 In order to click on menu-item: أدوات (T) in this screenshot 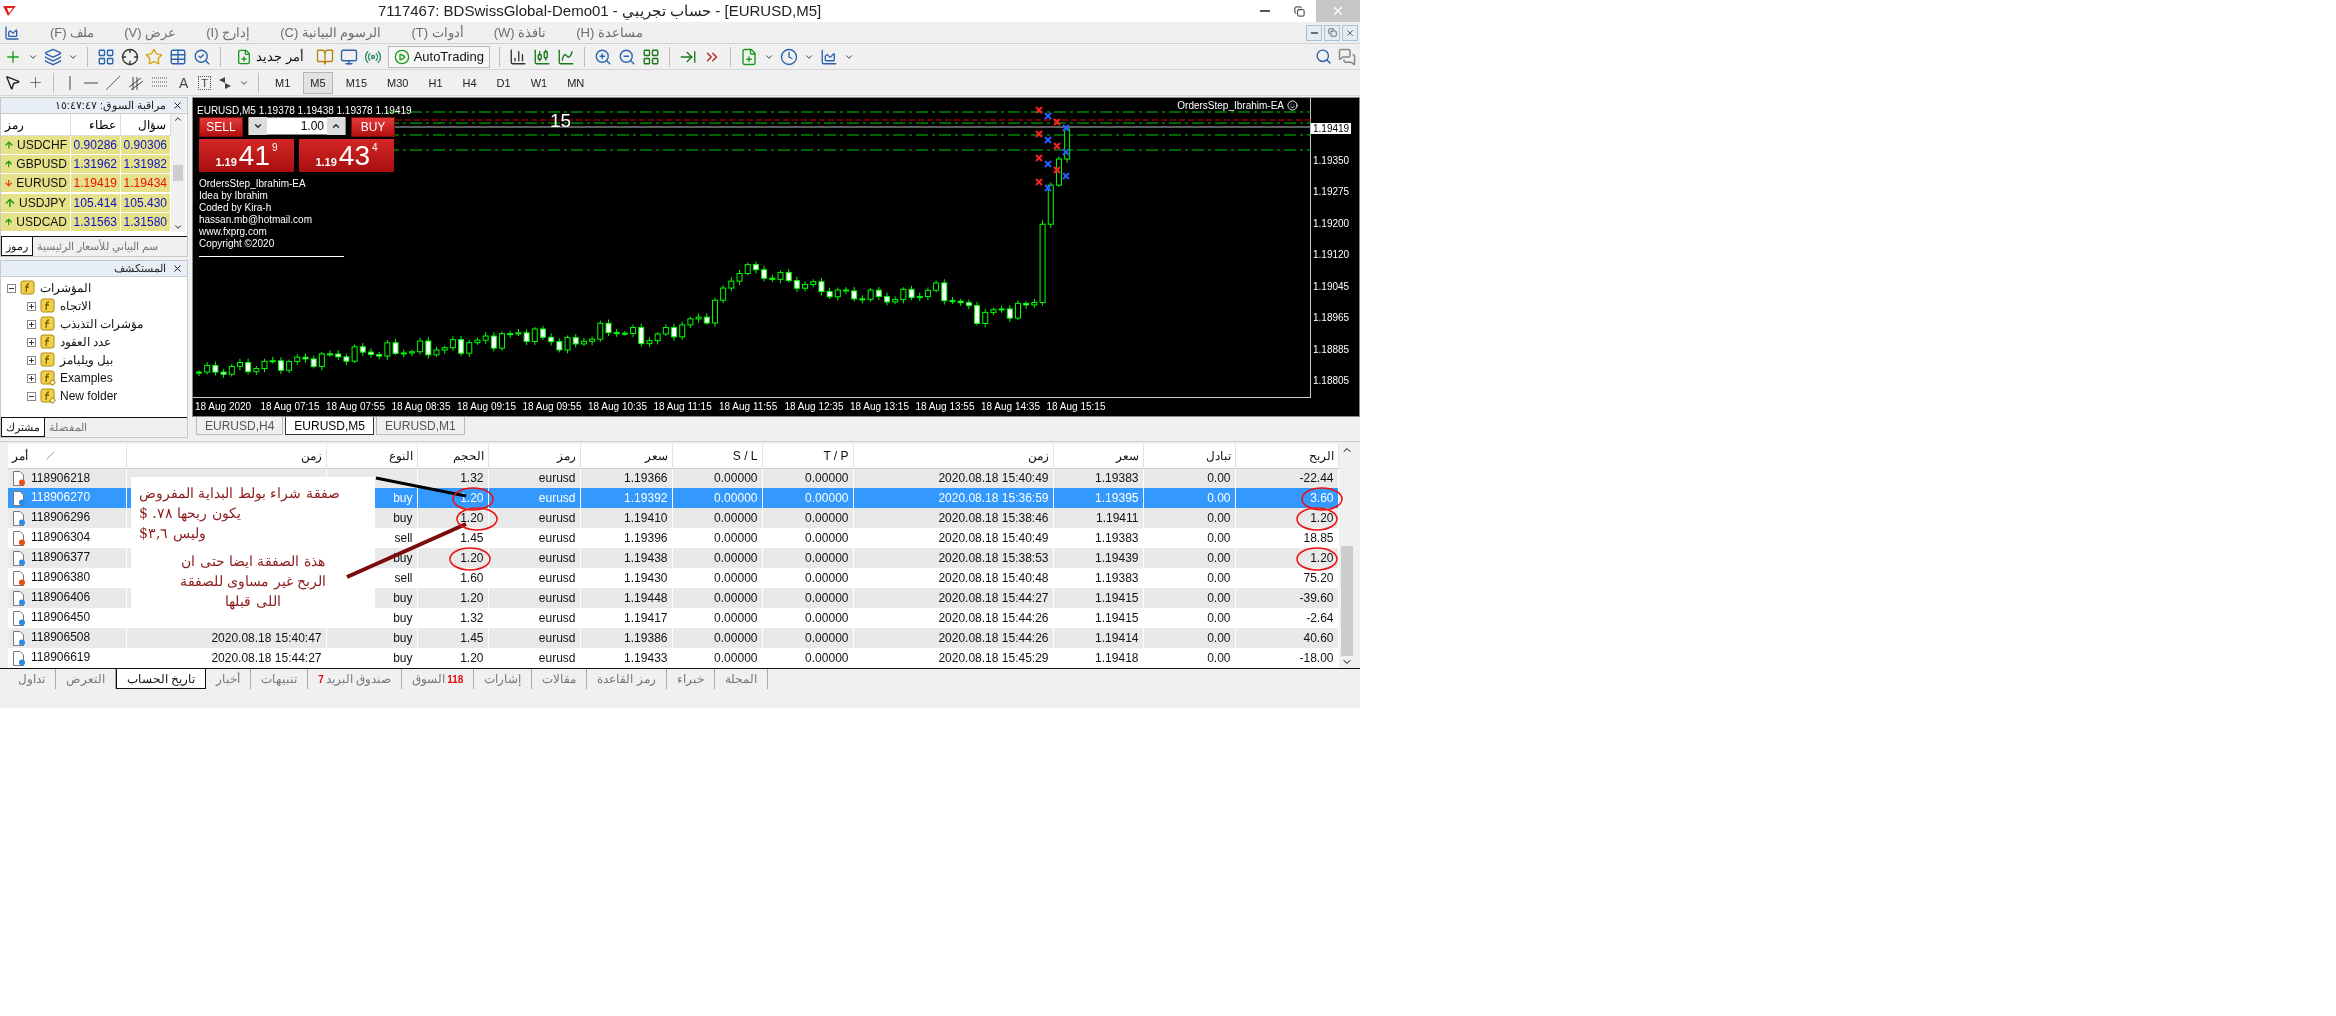, I will do `click(437, 32)`.